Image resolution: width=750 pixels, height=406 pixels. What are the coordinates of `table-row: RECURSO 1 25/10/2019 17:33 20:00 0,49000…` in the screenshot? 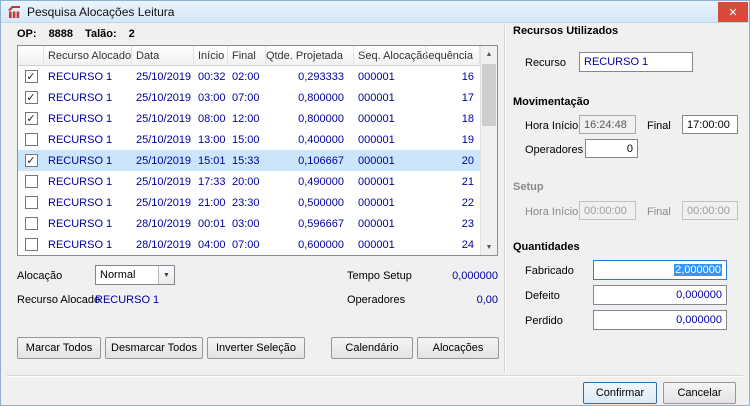 It's located at (249, 181).